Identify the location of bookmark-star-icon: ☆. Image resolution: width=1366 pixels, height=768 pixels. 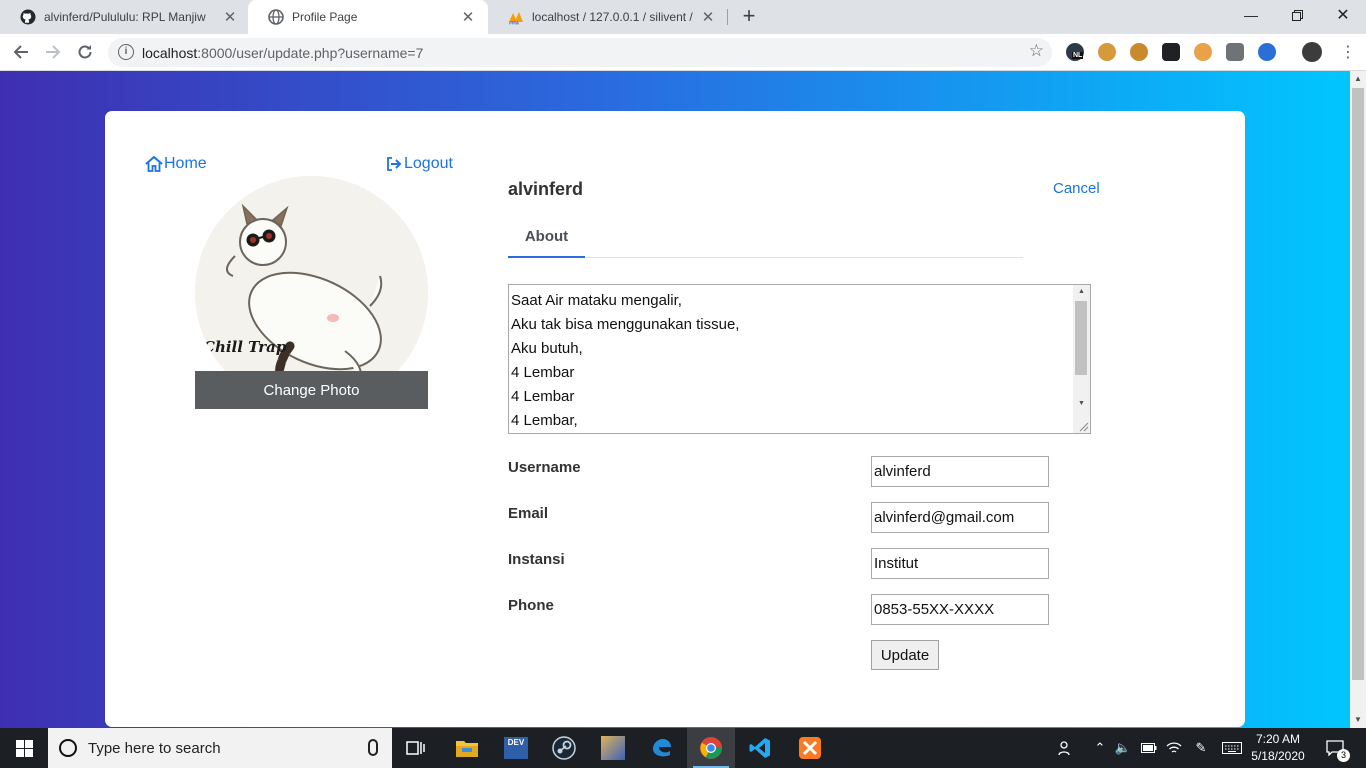
(1036, 51).